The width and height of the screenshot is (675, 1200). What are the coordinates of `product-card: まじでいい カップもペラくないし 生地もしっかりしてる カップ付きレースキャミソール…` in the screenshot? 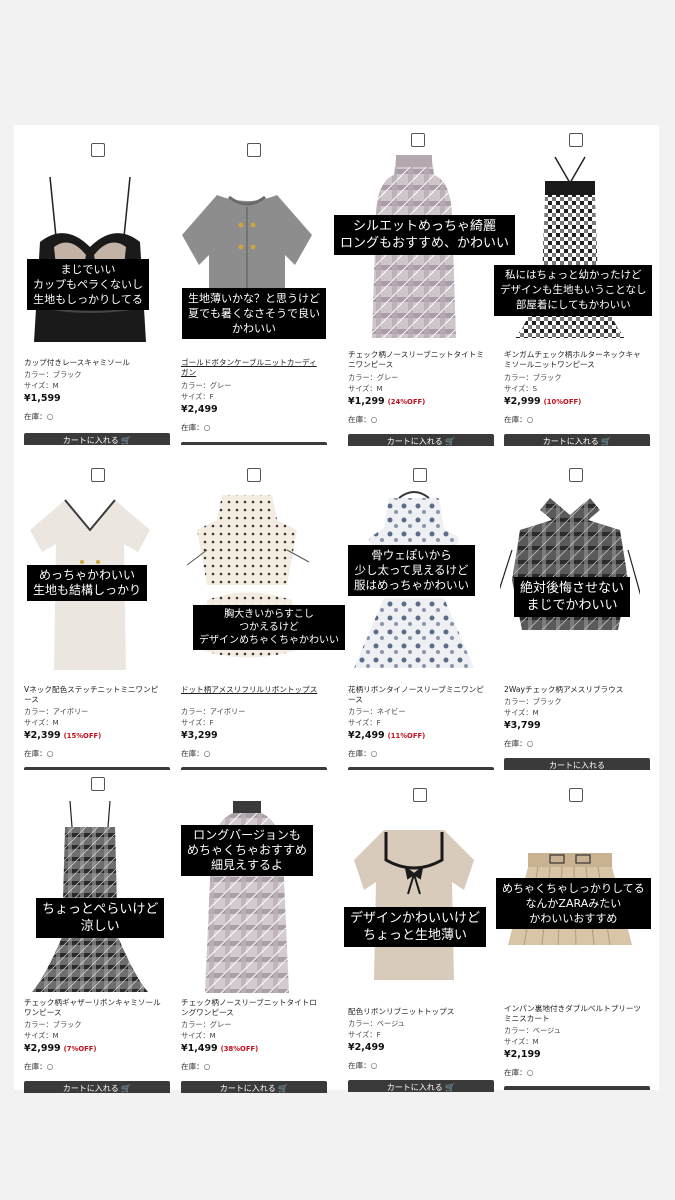 It's located at (92, 285).